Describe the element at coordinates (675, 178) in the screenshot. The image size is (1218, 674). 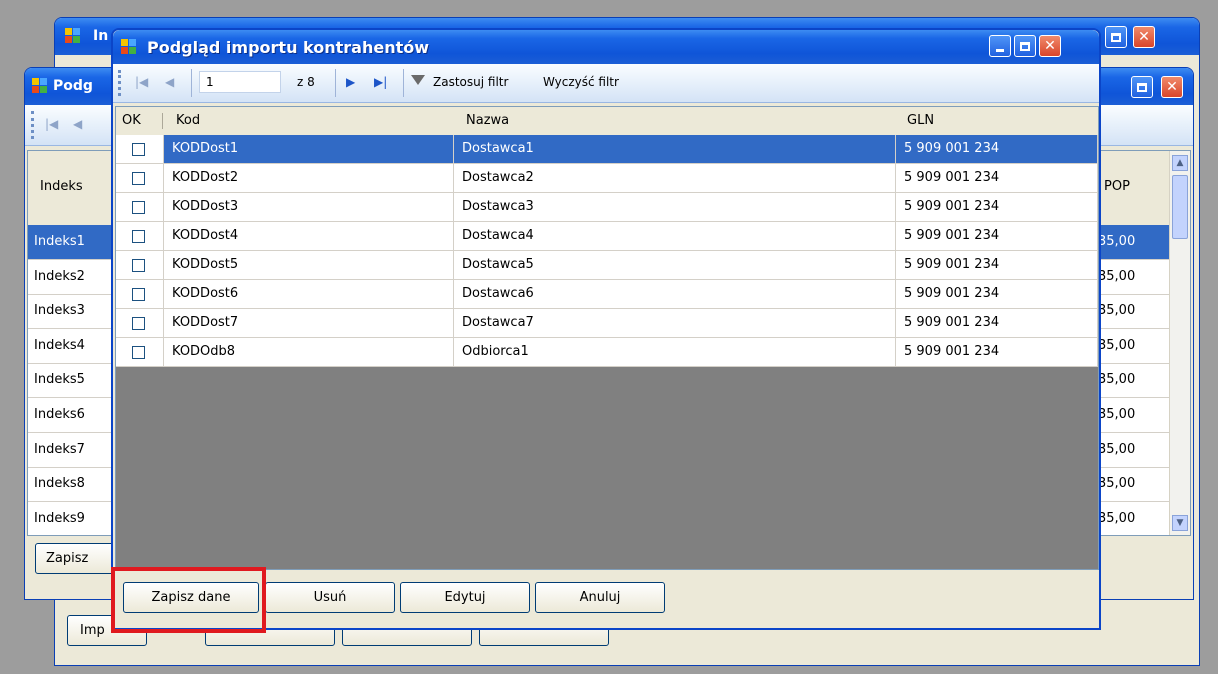
I see `cell-nazwa: Dostawca2` at that location.